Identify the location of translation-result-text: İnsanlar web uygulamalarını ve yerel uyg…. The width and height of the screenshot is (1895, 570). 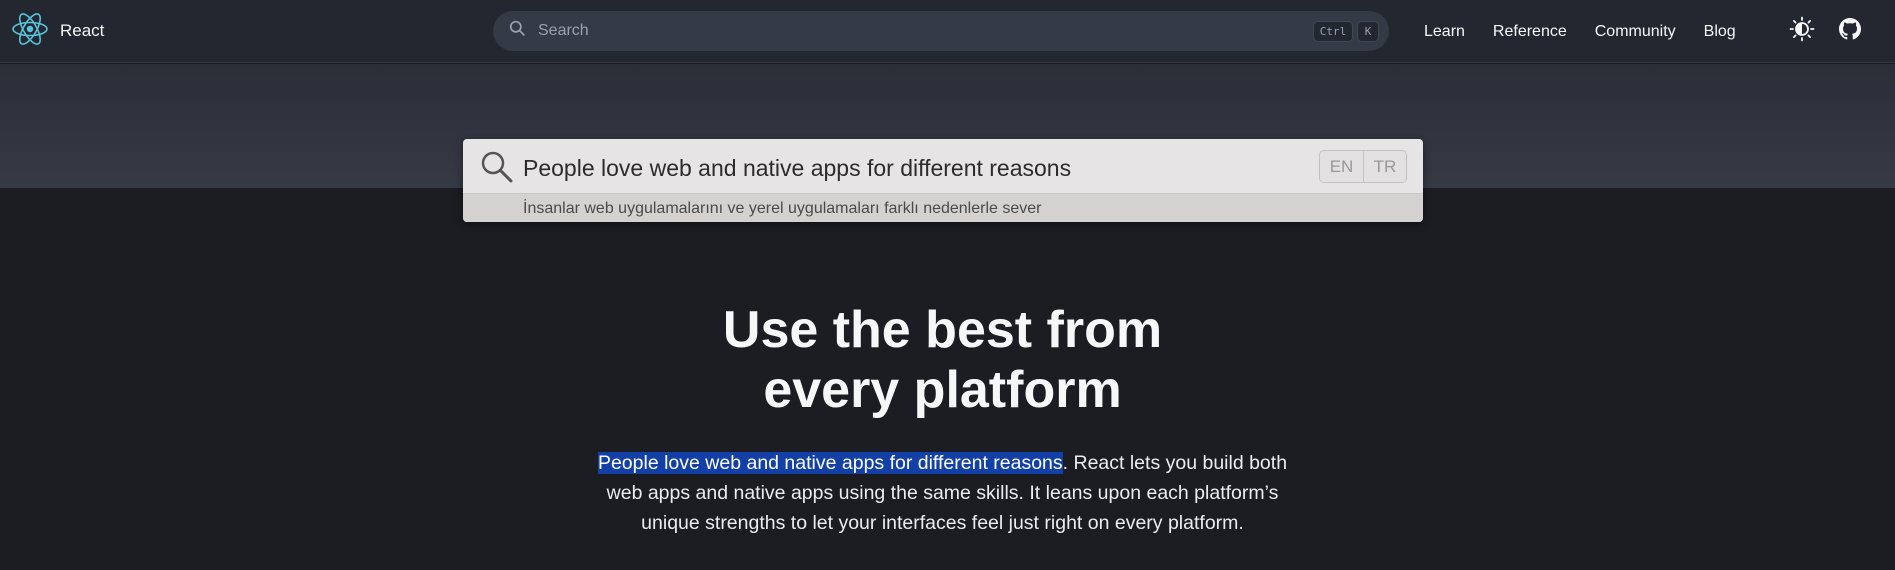
(782, 208).